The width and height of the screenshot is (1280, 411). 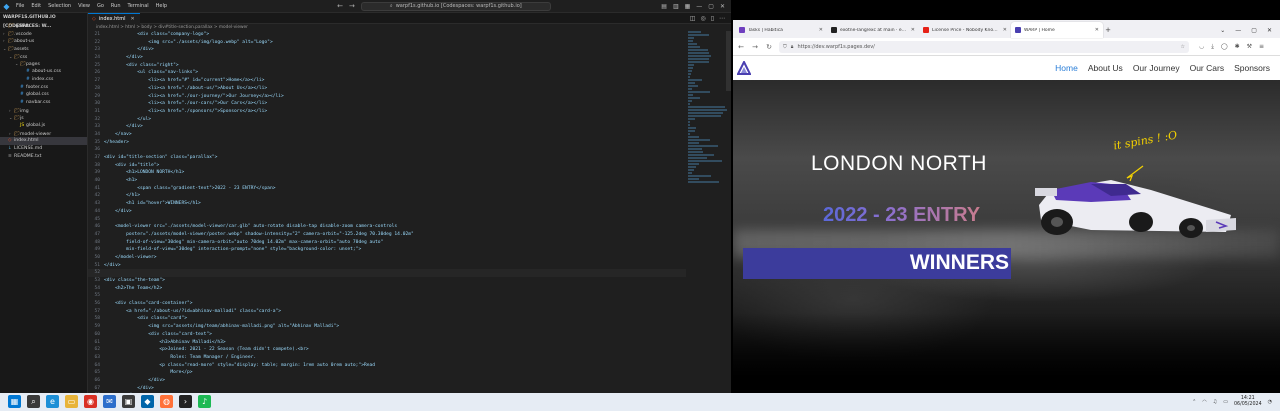 What do you see at coordinates (1222, 30) in the screenshot?
I see `list-tabs-icon: ⌄` at bounding box center [1222, 30].